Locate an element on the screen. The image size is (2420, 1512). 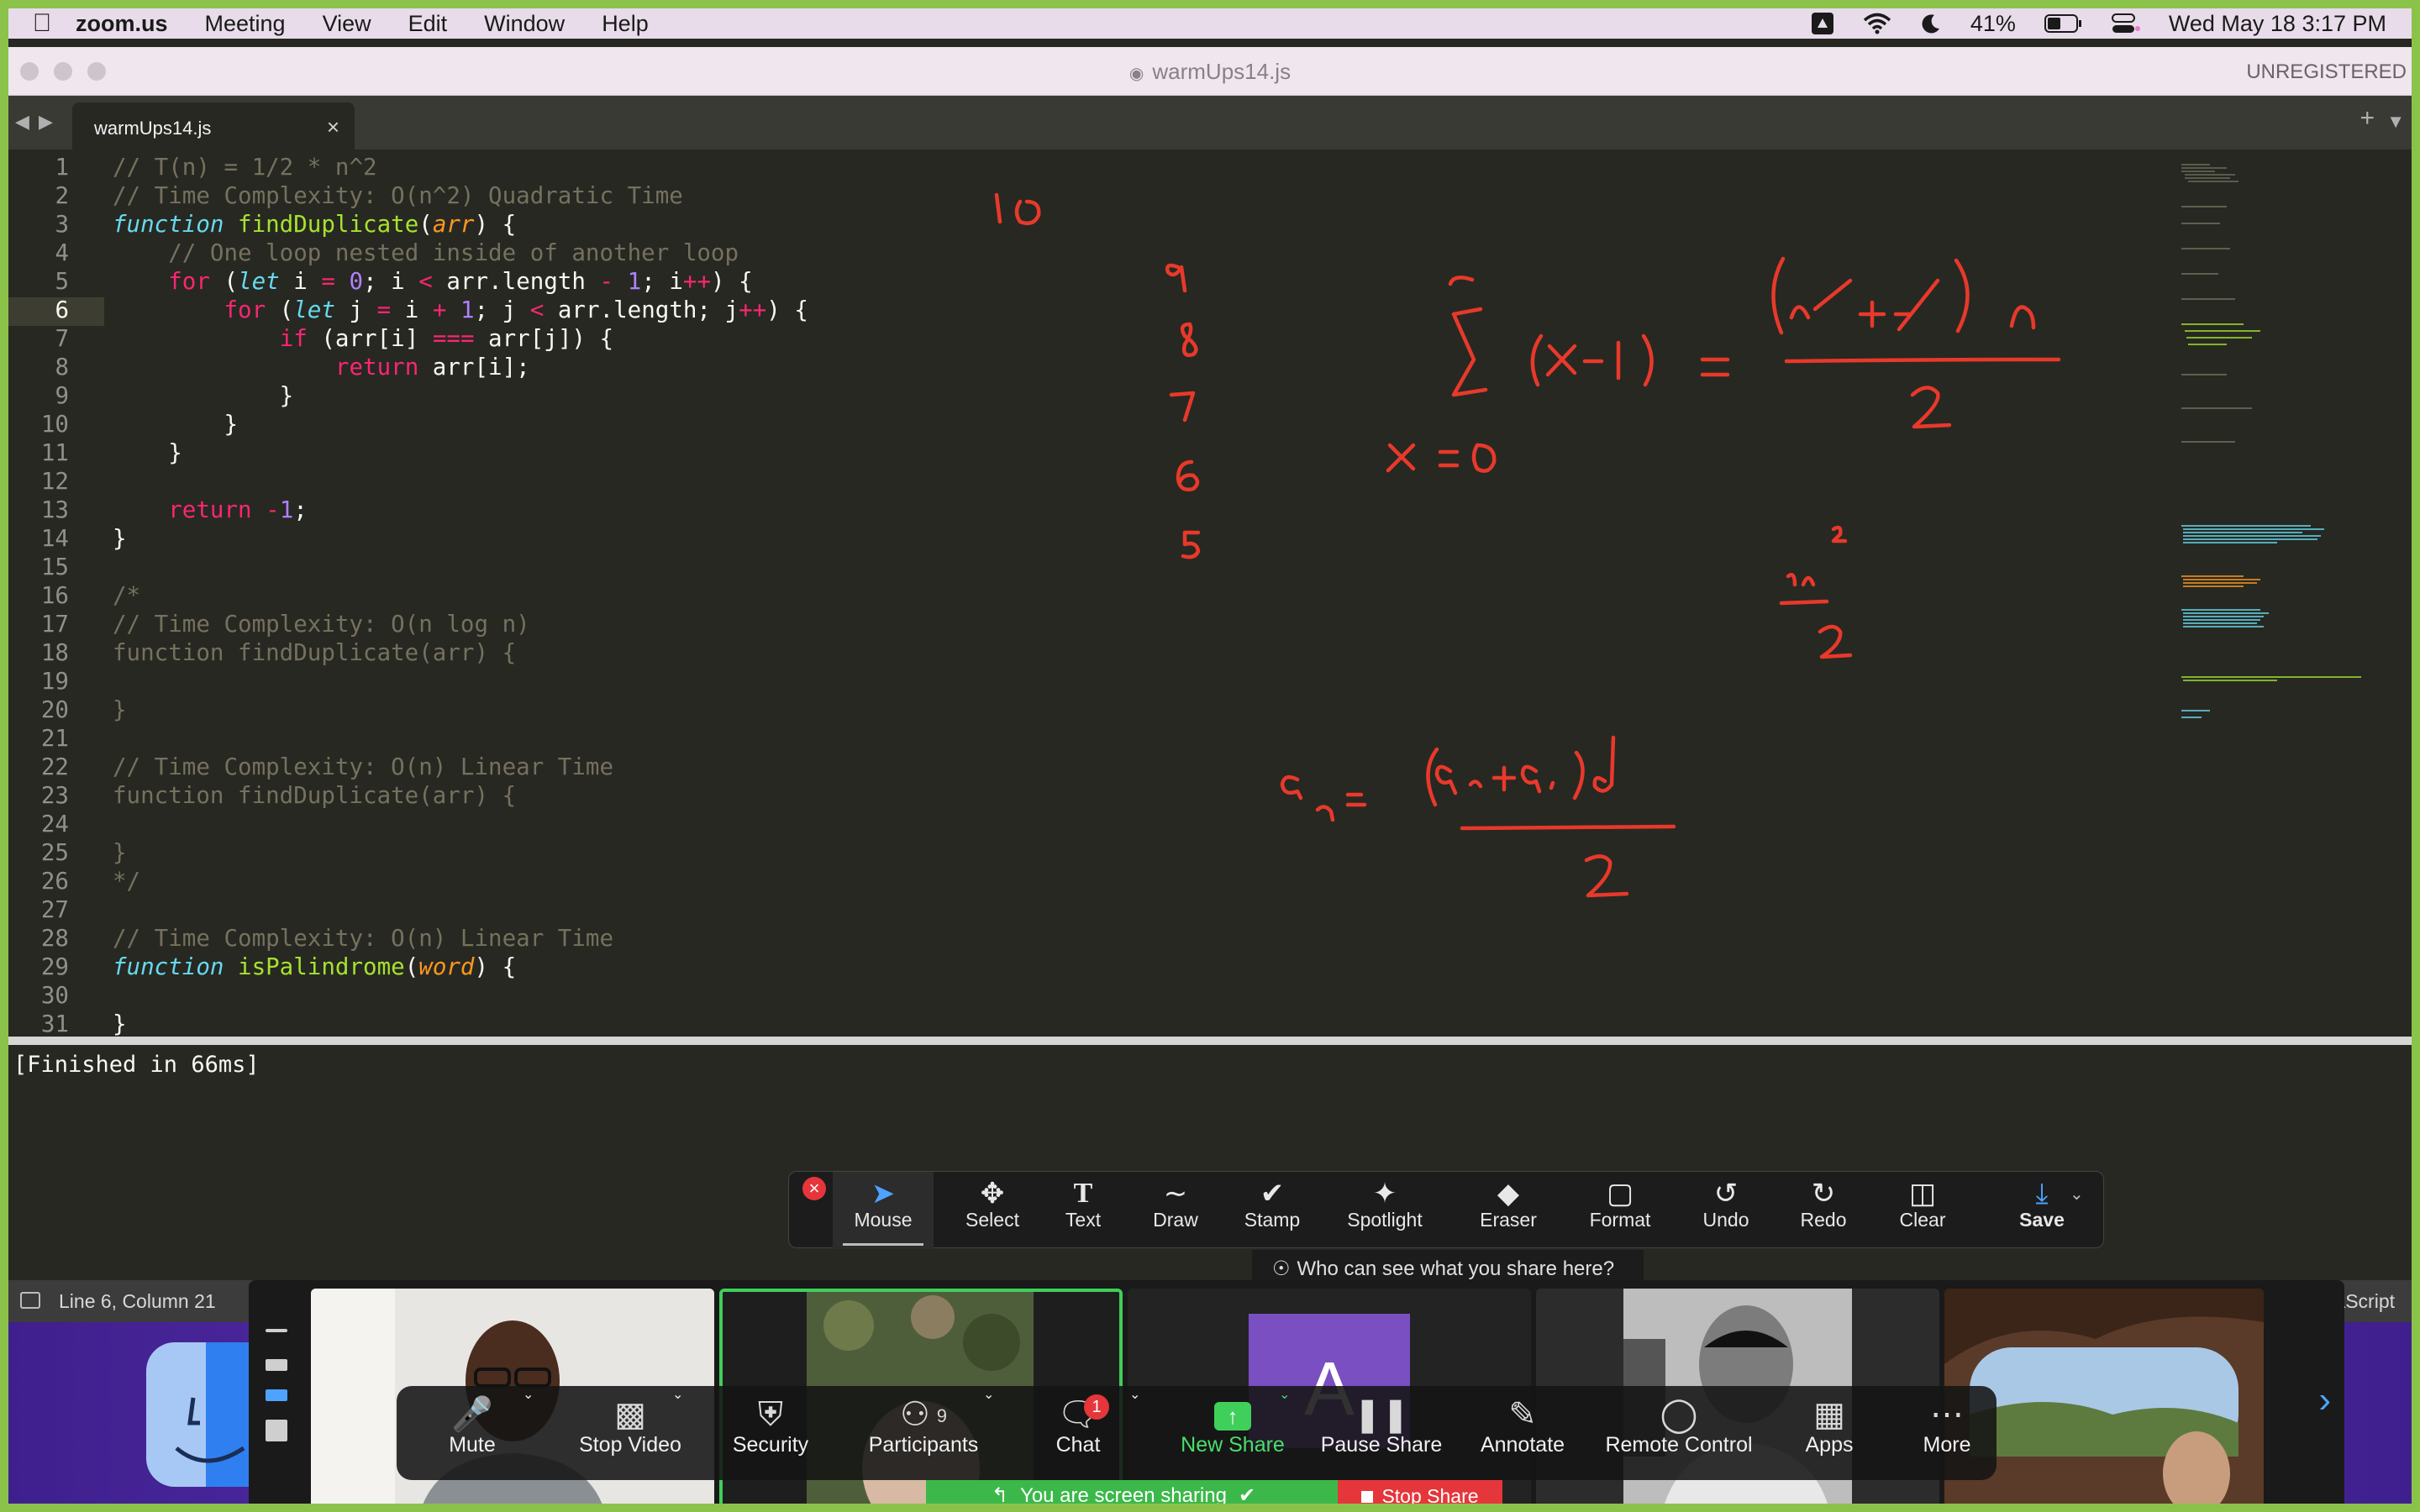
share-options-chevron-down-icon: ⌄ is located at coordinates (1285, 1433).